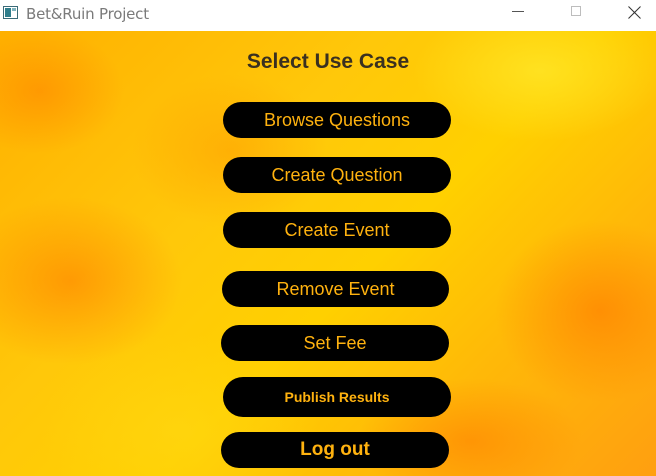 This screenshot has height=476, width=656. Describe the element at coordinates (87, 14) in the screenshot. I see `window-title: Bet&Ruin Project` at that location.